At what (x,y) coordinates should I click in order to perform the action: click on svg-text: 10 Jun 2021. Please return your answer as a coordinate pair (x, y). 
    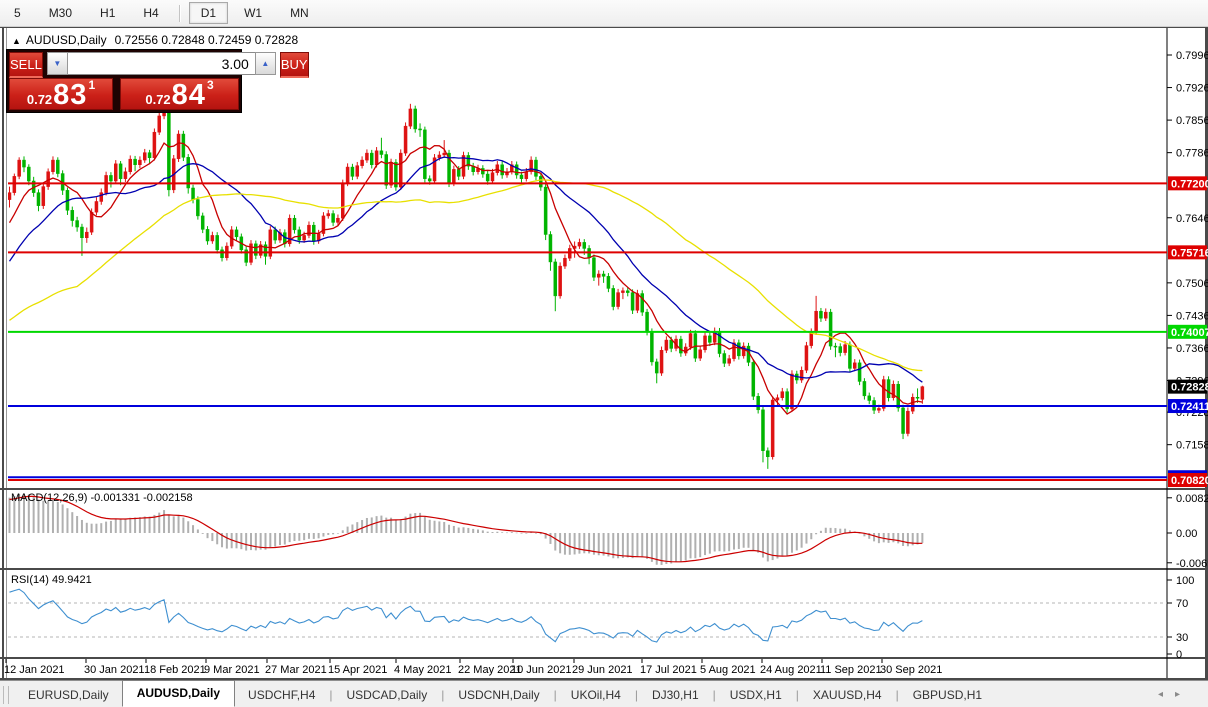
    Looking at the image, I should click on (541, 670).